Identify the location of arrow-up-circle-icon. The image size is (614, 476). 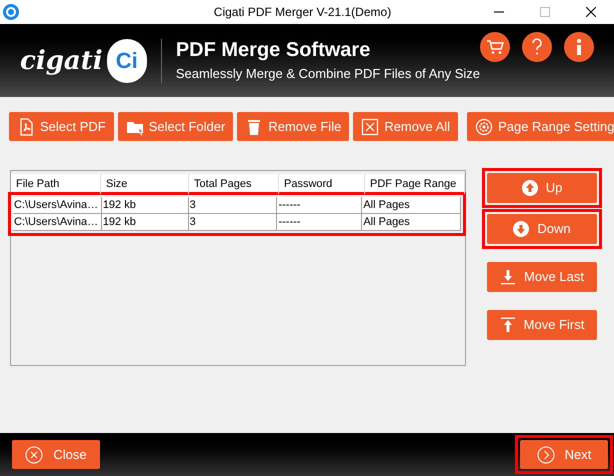
(530, 188).